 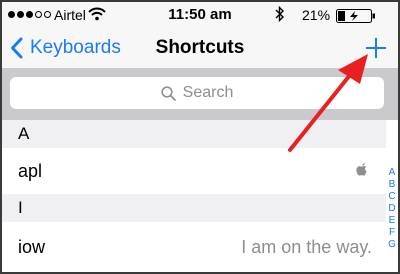 What do you see at coordinates (194, 208) in the screenshot?
I see `section-header-i: I` at bounding box center [194, 208].